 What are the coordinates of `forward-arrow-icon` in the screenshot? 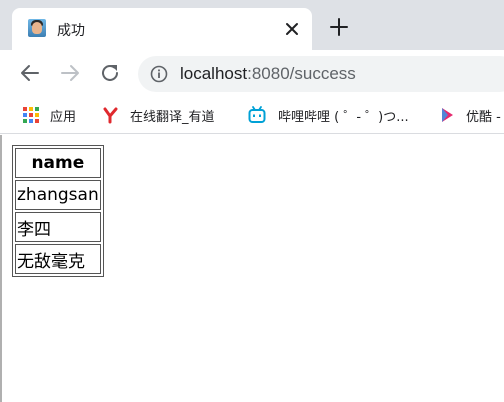 It's located at (70, 73).